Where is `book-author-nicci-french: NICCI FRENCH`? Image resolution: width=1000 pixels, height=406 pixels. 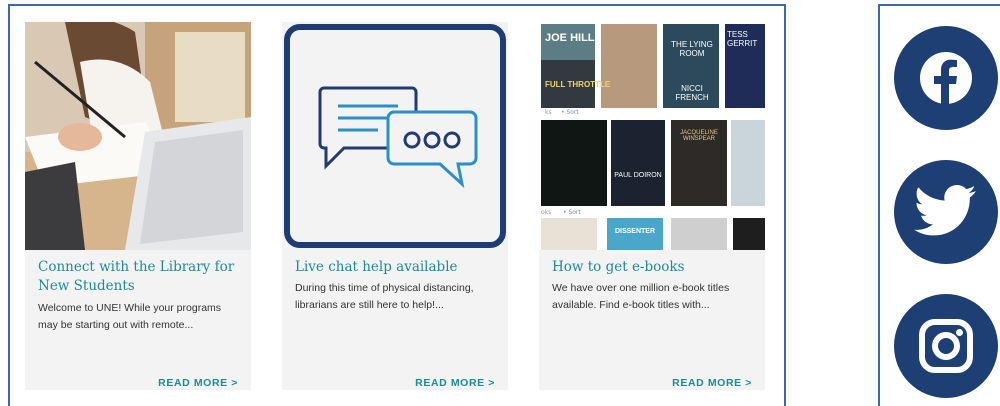
book-author-nicci-french: NICCI FRENCH is located at coordinates (692, 93).